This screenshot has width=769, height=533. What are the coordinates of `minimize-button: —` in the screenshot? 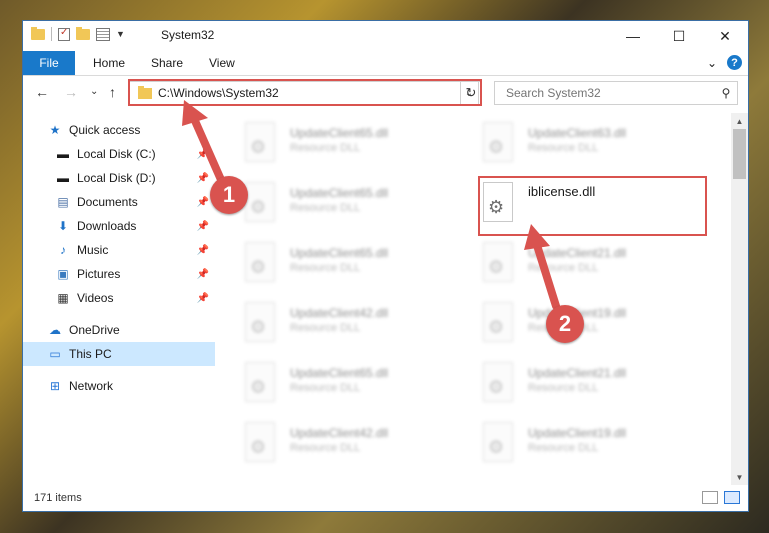 It's located at (633, 36).